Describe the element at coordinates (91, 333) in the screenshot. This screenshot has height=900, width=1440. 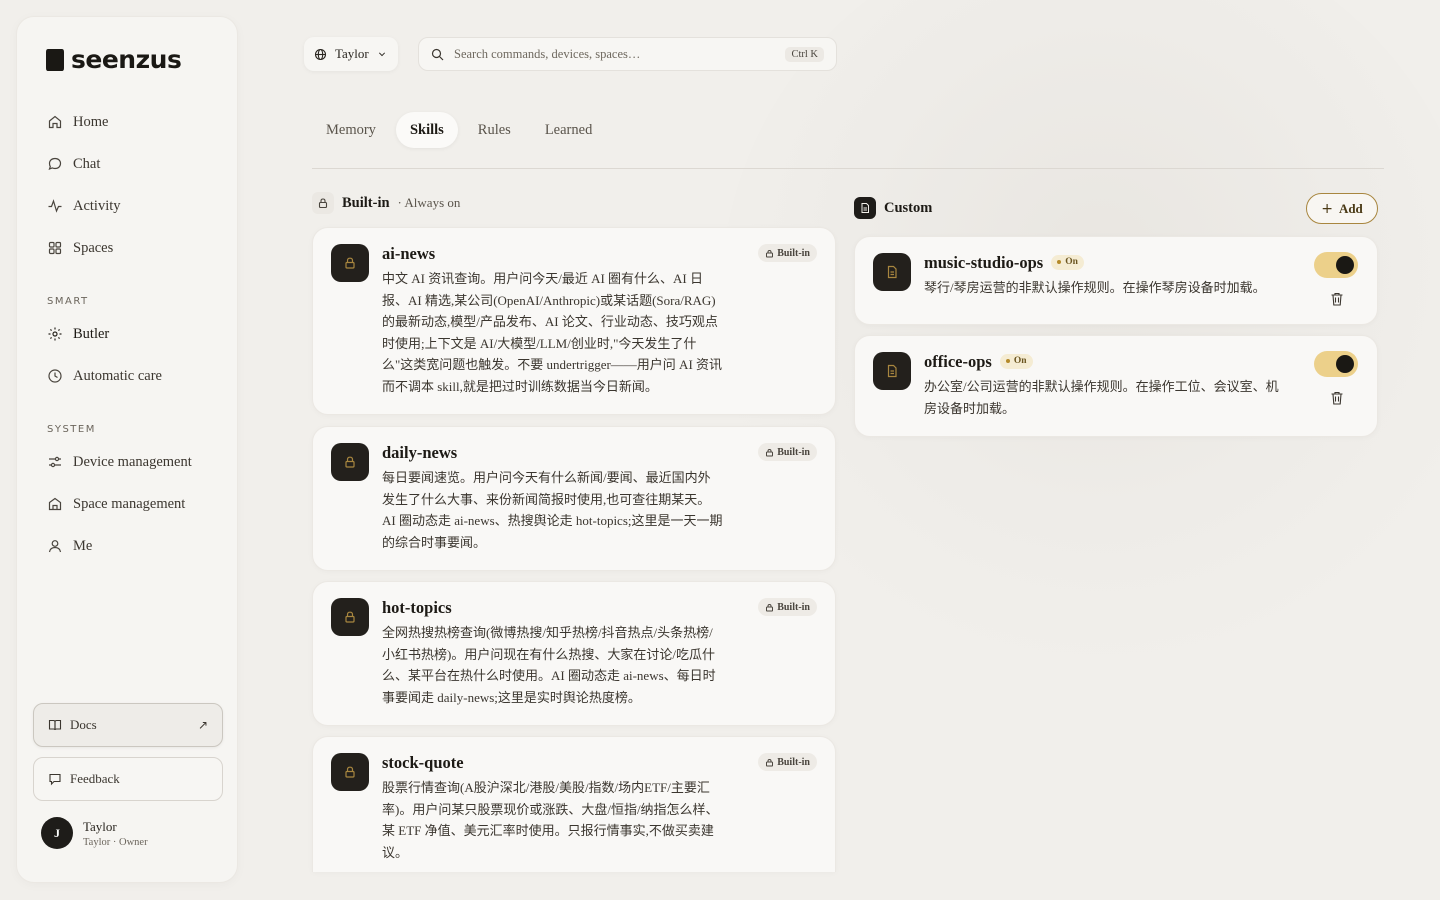
I see `sidebar-item-label: Butler` at that location.